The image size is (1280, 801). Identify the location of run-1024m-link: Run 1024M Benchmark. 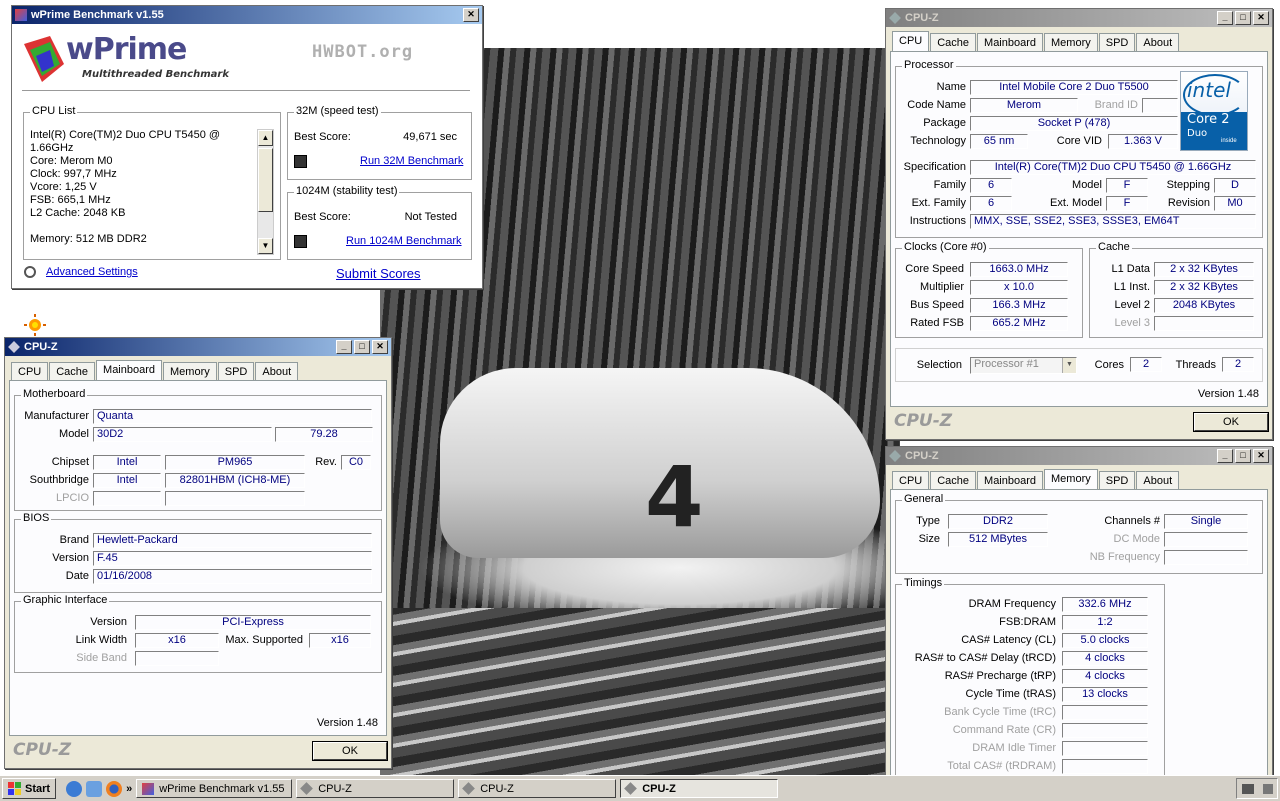
(404, 241).